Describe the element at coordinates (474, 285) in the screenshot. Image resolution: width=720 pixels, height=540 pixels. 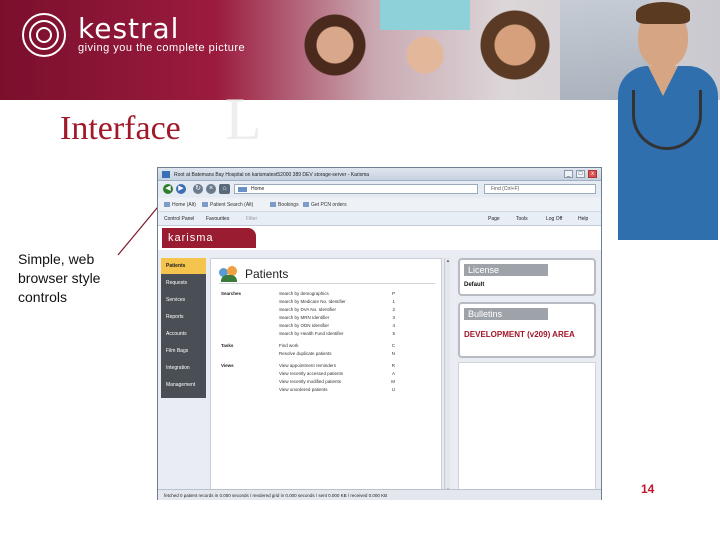
I see `license-value: Default` at that location.